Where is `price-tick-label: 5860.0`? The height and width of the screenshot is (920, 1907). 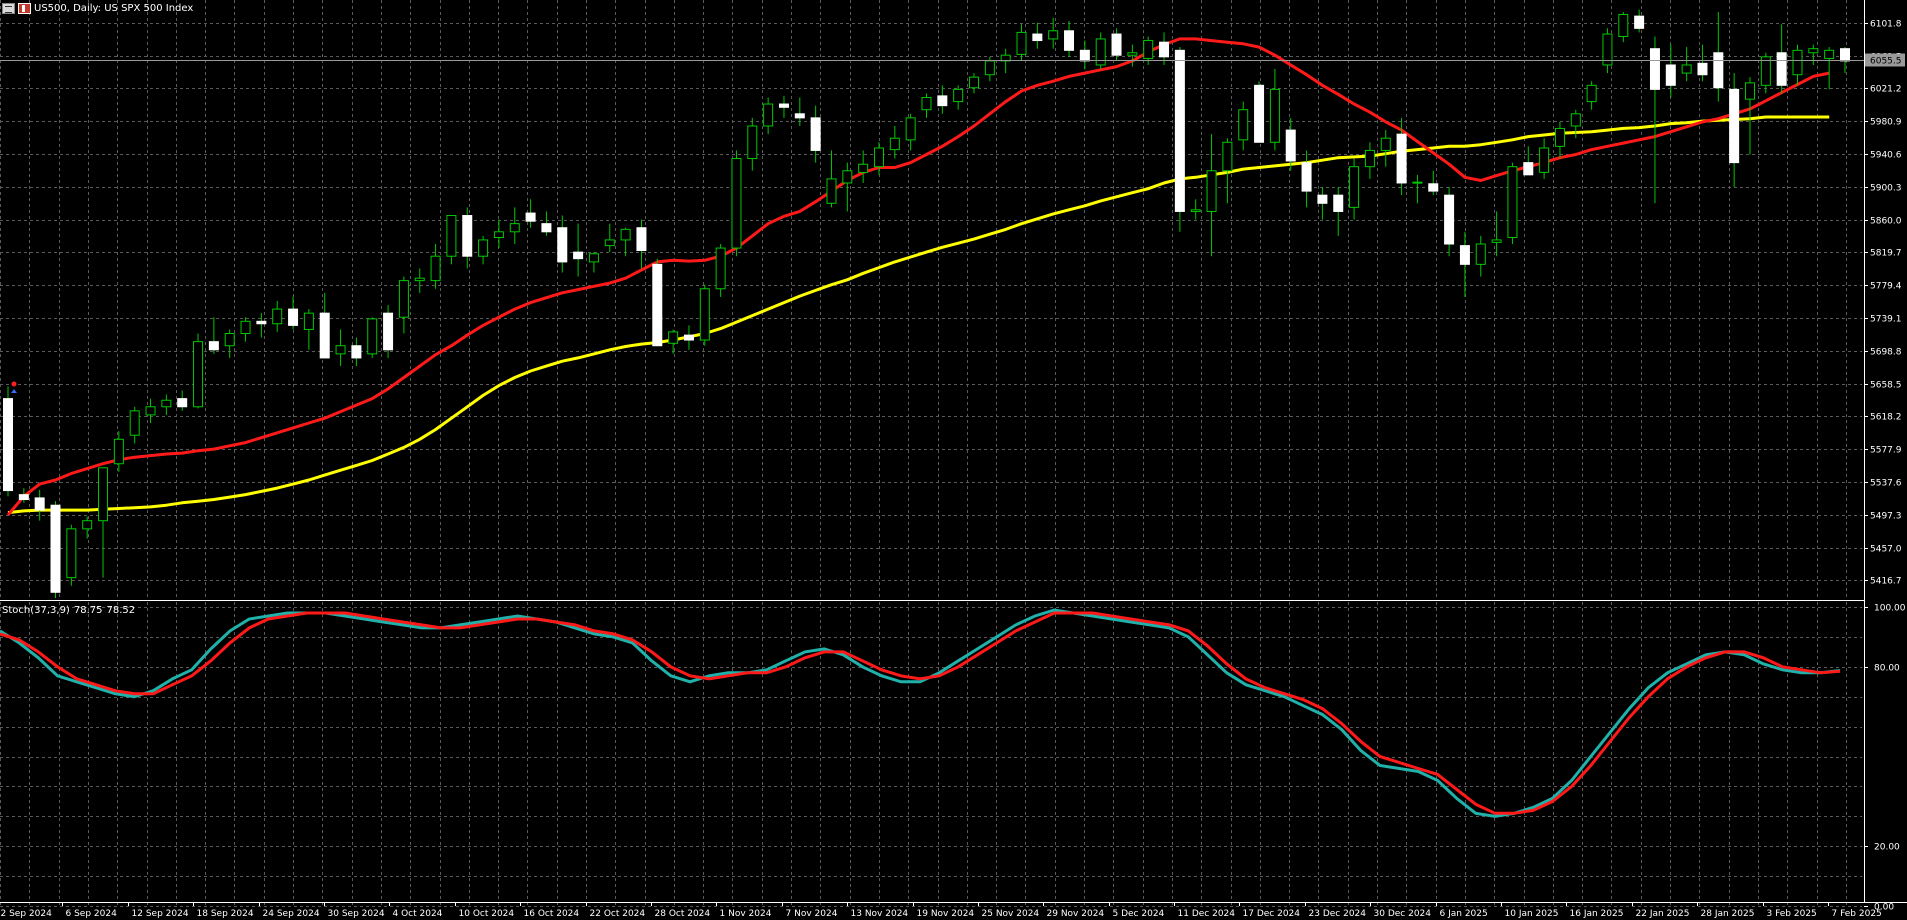 price-tick-label: 5860.0 is located at coordinates (1886, 222).